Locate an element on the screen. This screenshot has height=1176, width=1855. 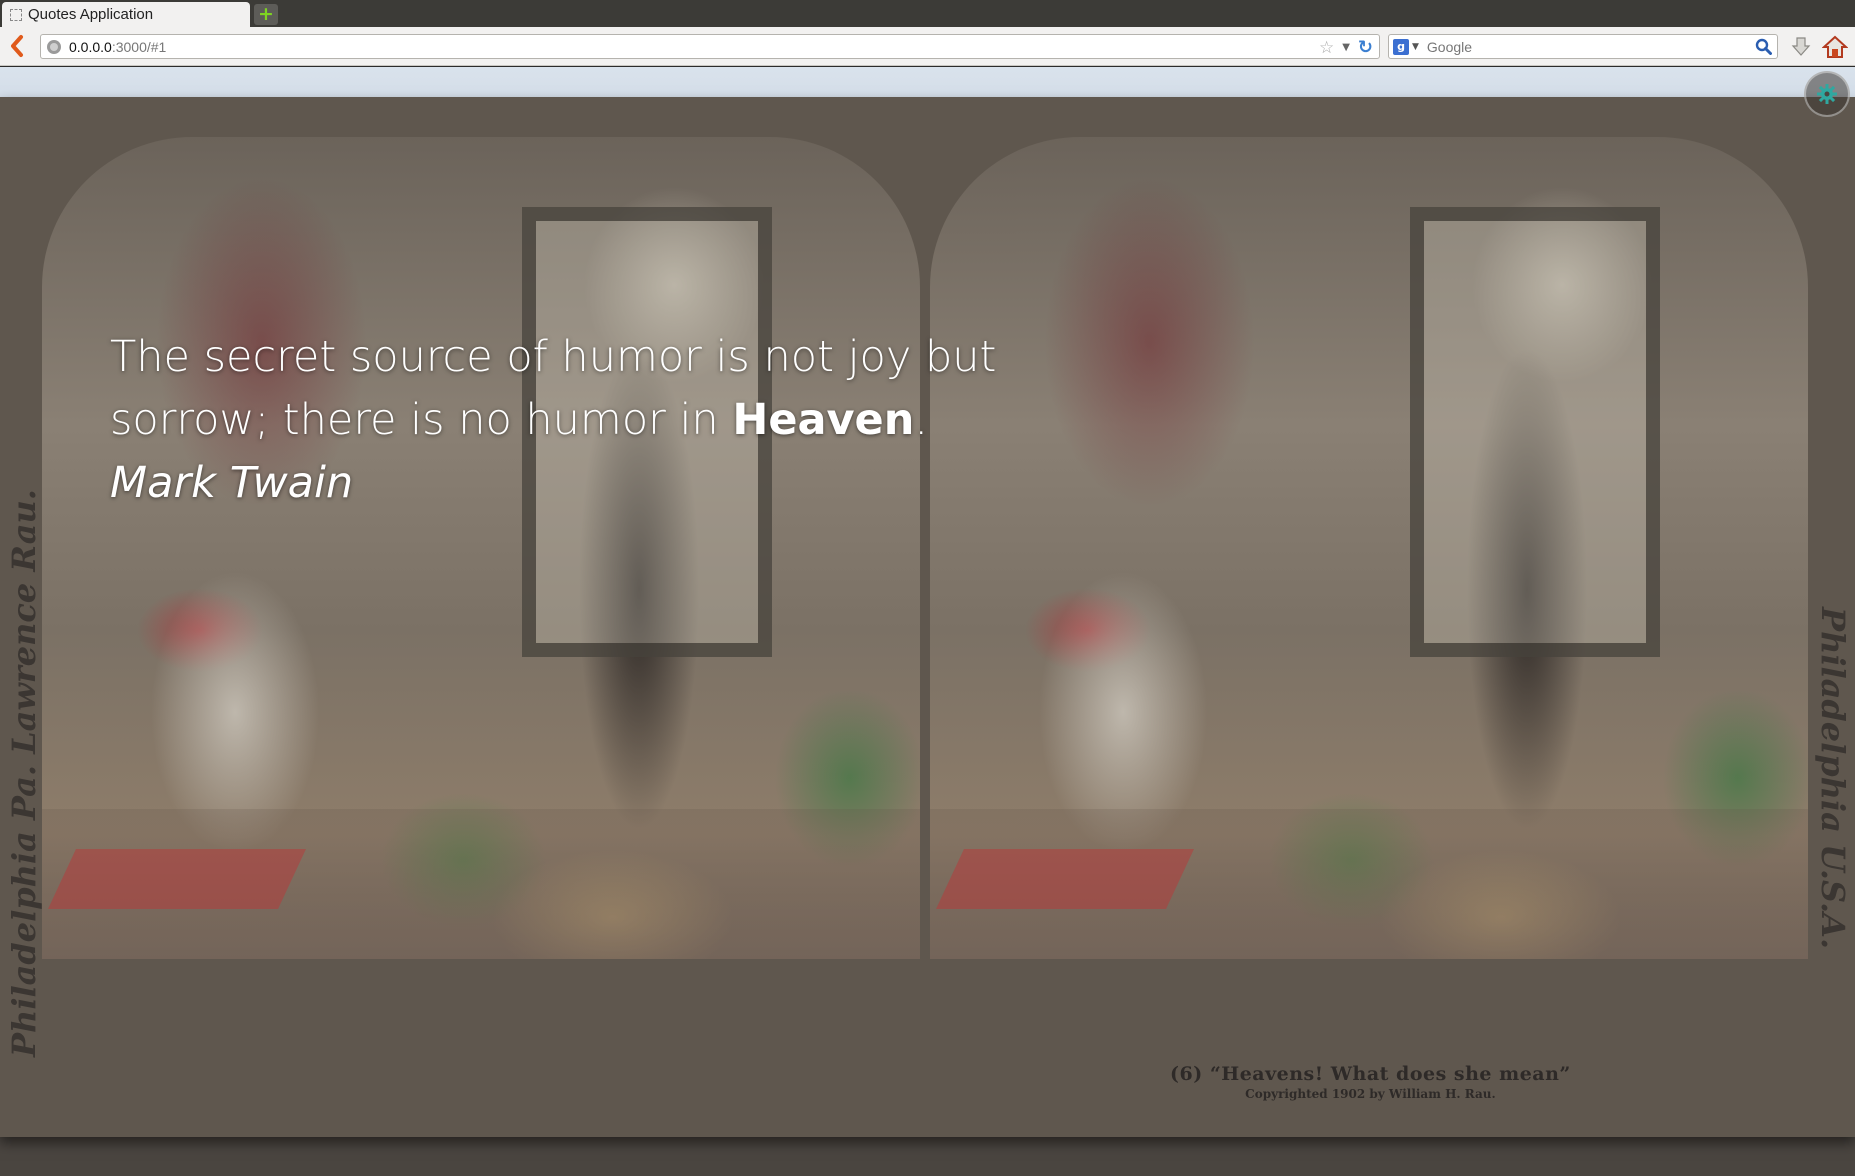
url-path: :3000/#1 is located at coordinates (139, 46).